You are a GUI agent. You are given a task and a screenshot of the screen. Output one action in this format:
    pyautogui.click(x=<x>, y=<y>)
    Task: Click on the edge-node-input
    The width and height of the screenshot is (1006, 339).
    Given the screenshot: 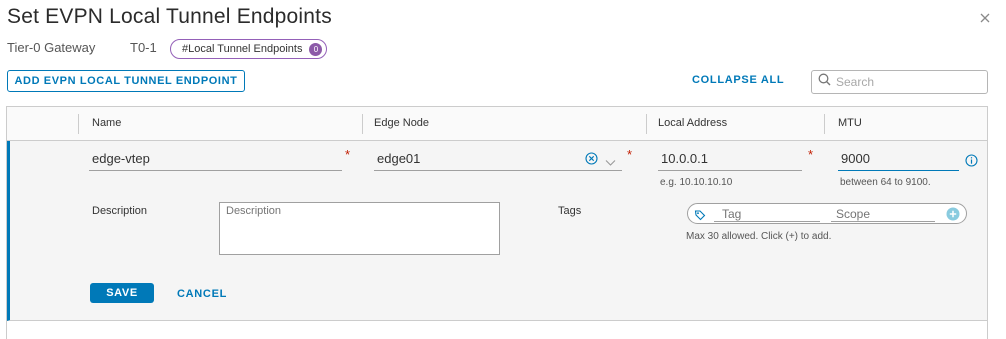 What is the action you would take?
    pyautogui.click(x=474, y=158)
    